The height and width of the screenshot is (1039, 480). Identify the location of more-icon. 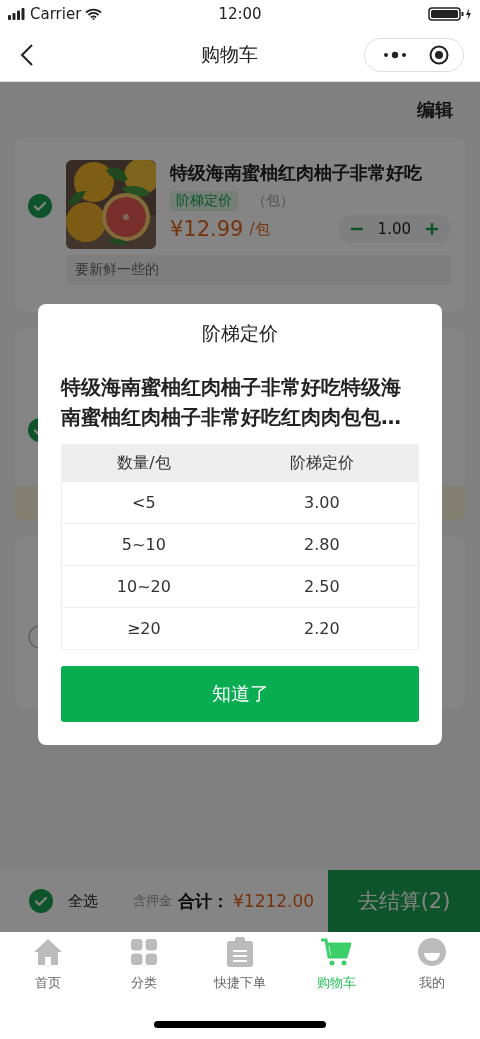
(395, 54).